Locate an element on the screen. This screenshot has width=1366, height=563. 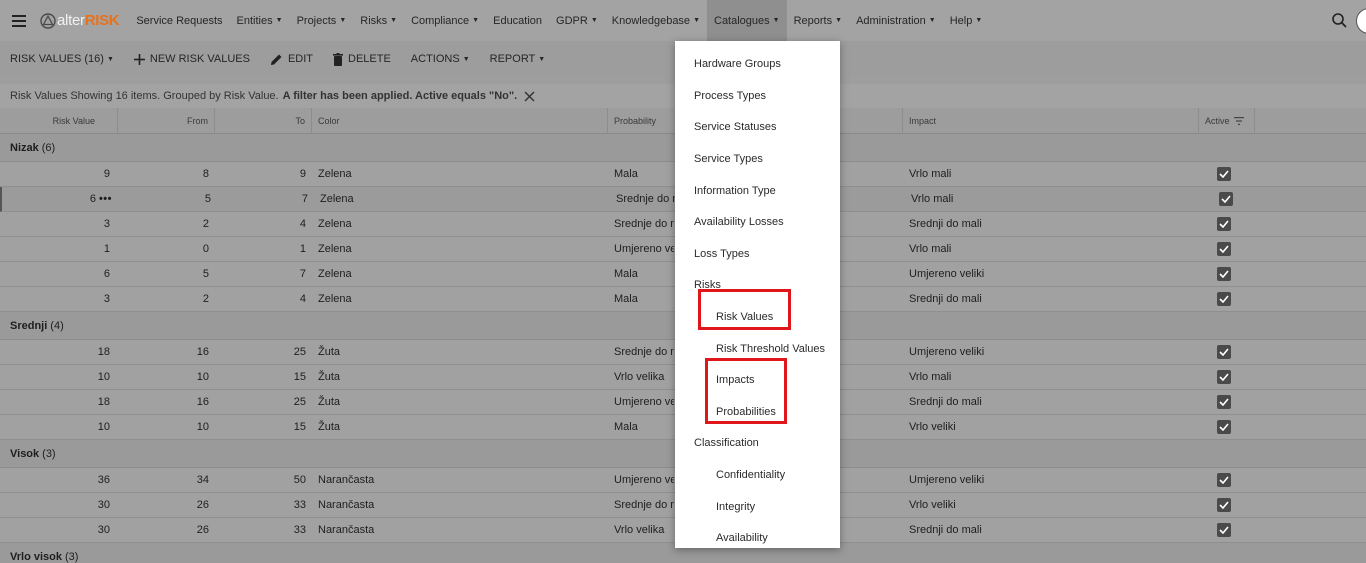
cell-to: 15 is located at coordinates (299, 377).